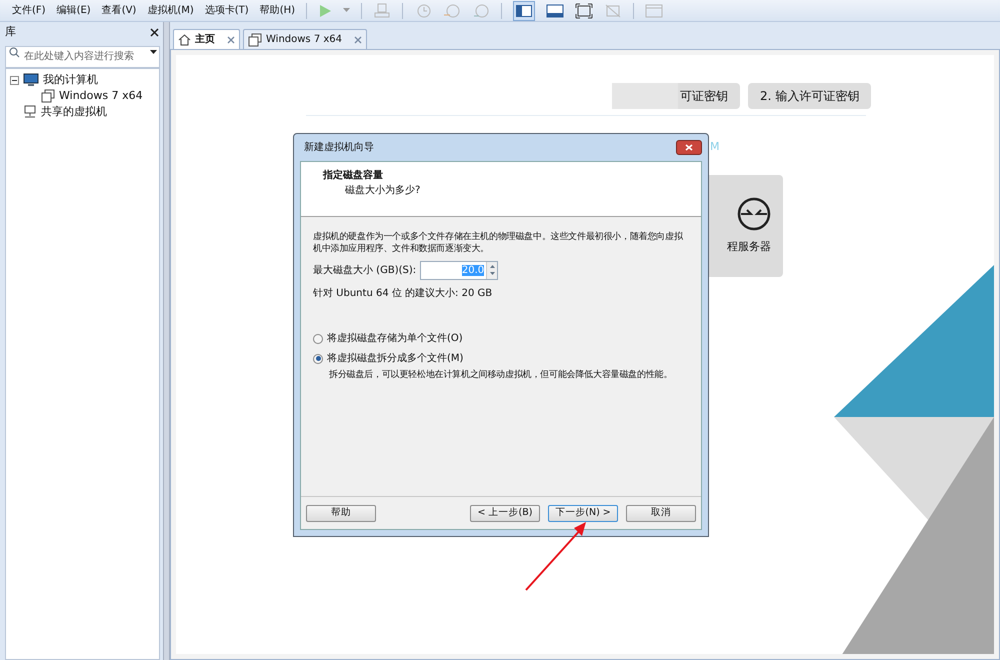 The height and width of the screenshot is (660, 1000). Describe the element at coordinates (341, 513) in the screenshot. I see `dialog-button: 帮助` at that location.